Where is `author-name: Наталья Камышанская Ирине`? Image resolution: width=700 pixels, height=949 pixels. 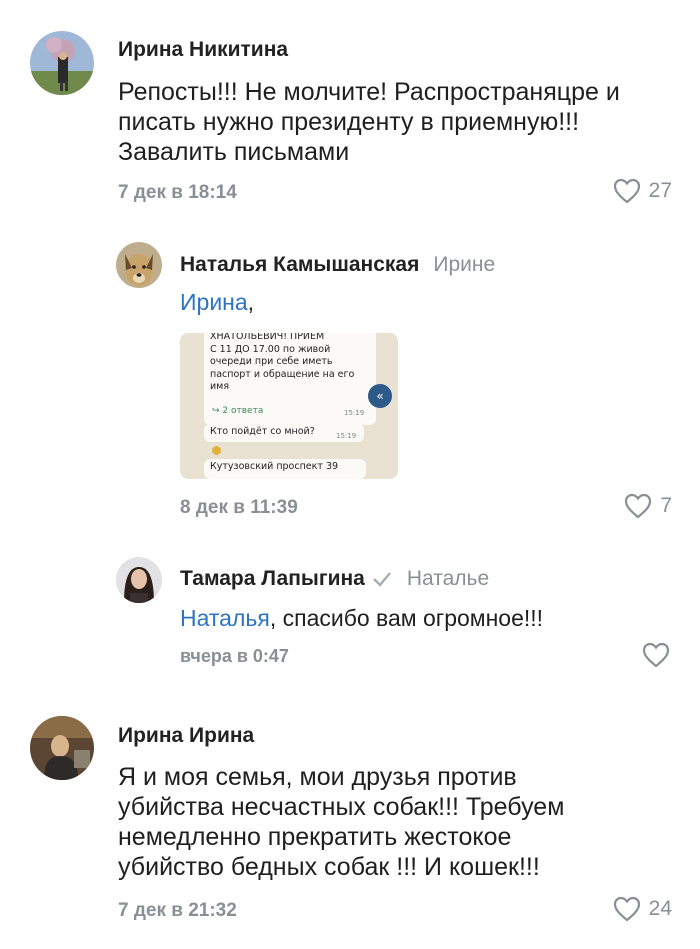
author-name: Наталья Камышанская Ирине is located at coordinates (337, 265).